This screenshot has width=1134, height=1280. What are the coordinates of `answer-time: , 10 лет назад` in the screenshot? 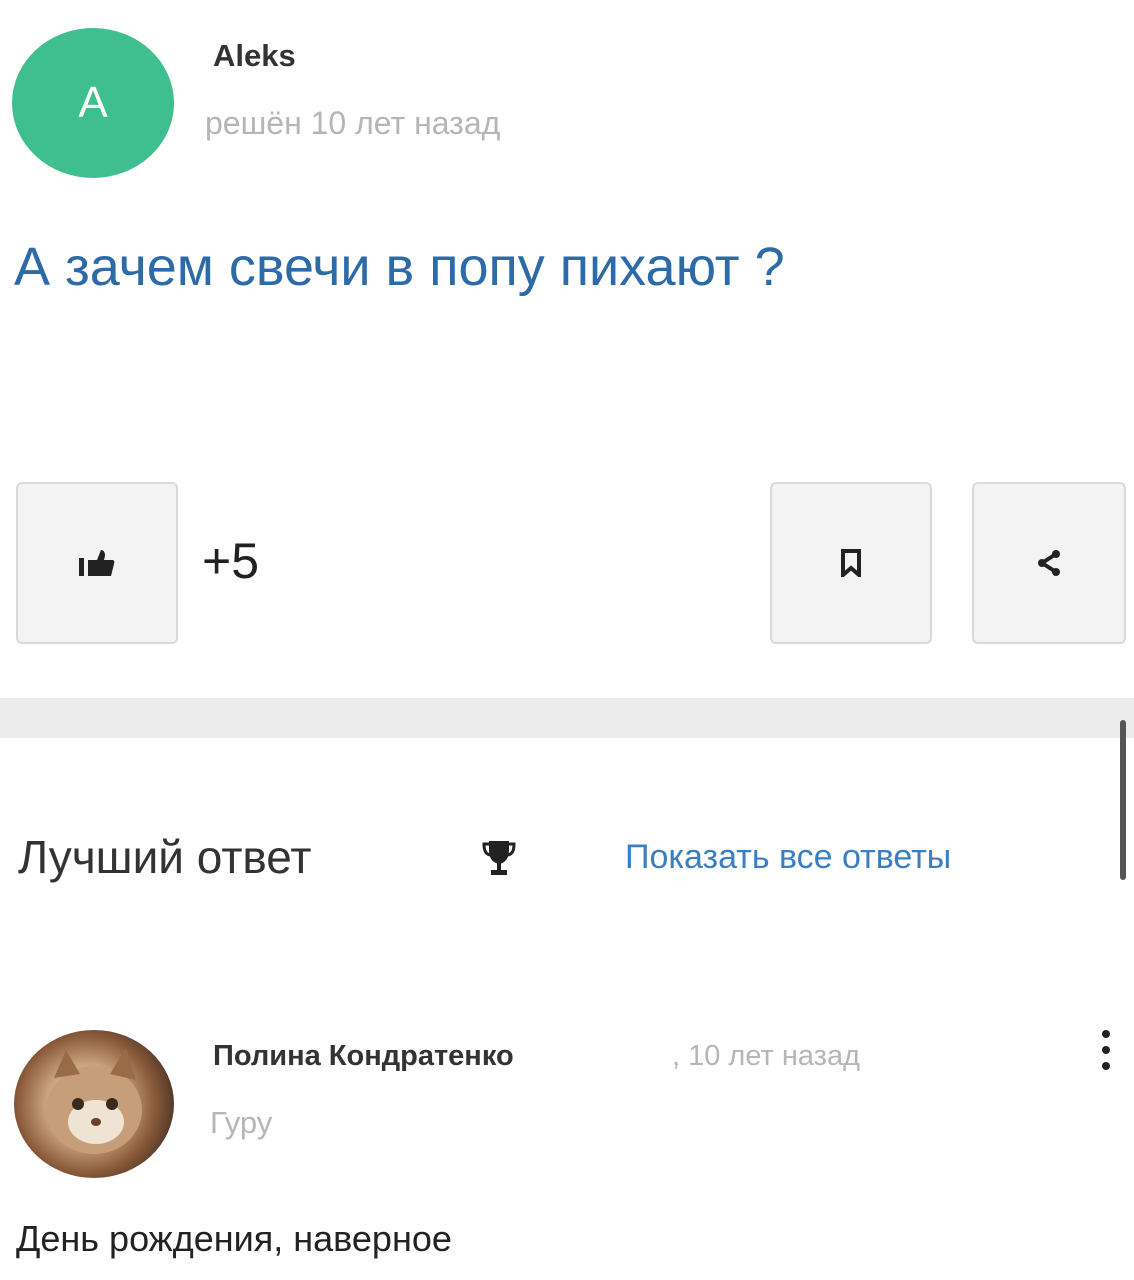 It's located at (766, 1056).